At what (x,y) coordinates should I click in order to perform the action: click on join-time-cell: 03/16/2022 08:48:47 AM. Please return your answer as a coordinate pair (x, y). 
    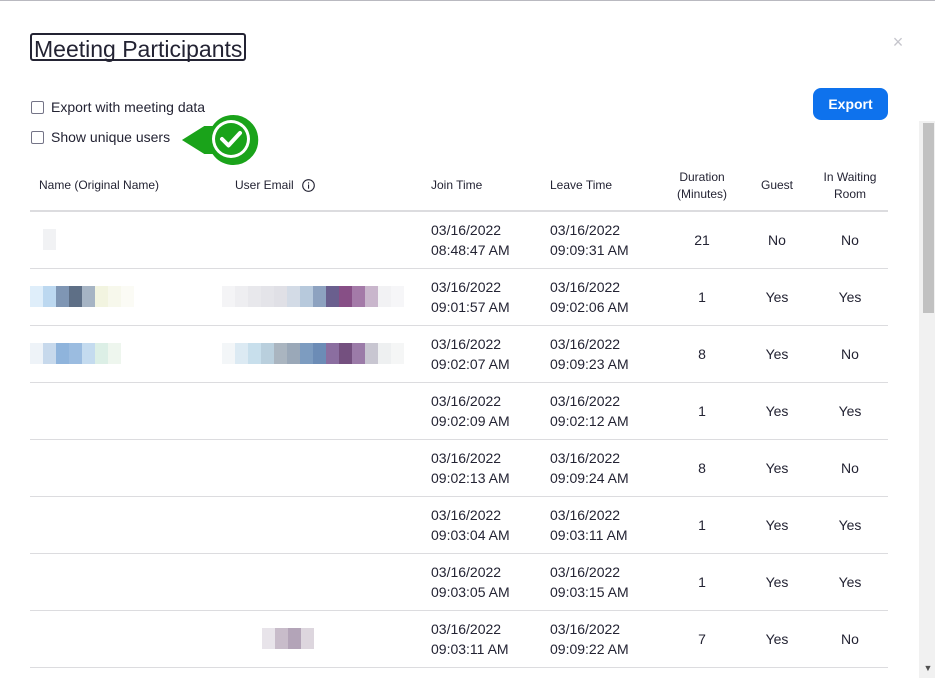
    Looking at the image, I should click on (486, 240).